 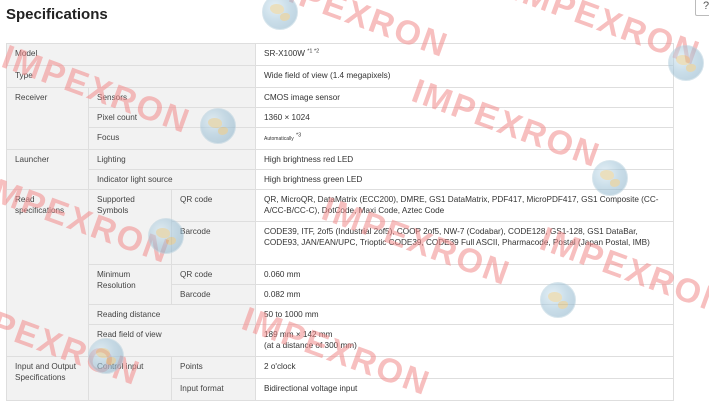 I want to click on table-row: Pixel count 1360 × 1024, so click(x=340, y=117).